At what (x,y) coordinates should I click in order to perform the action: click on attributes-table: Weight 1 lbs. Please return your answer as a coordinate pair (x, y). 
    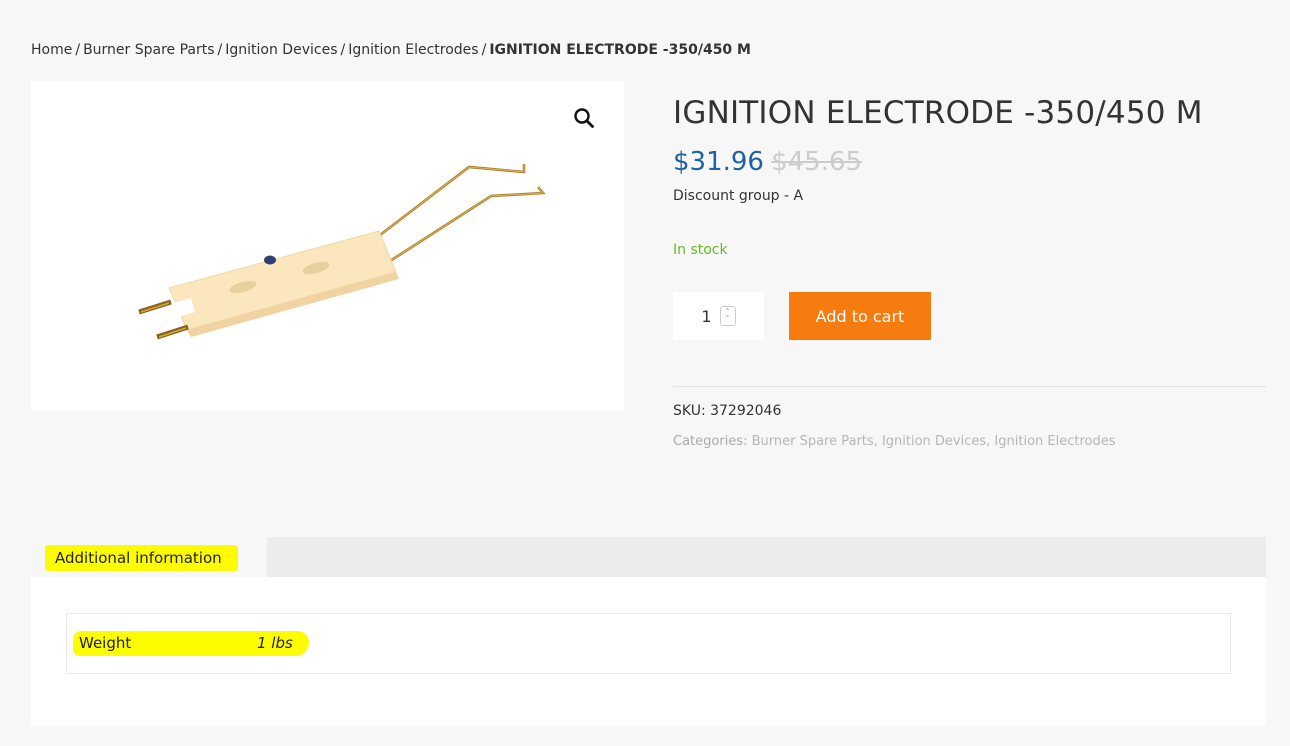
    Looking at the image, I should click on (648, 643).